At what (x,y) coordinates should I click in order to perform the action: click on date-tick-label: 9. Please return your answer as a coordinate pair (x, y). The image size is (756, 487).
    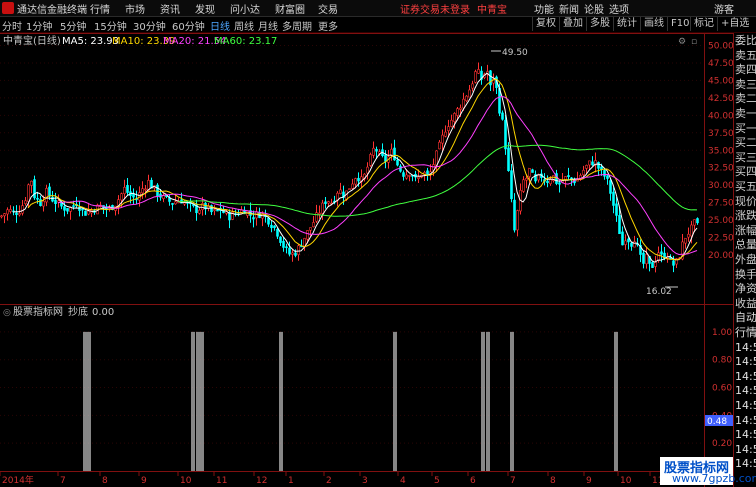
    Looking at the image, I should click on (144, 481).